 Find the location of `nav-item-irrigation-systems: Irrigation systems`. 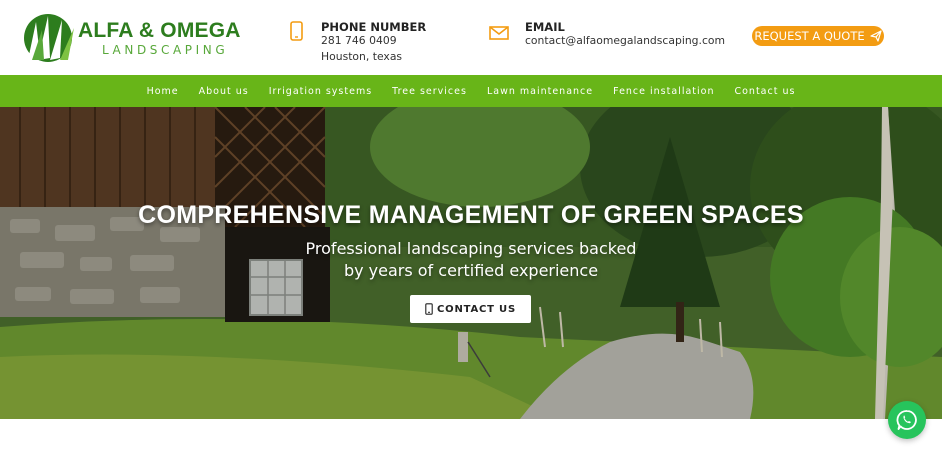

nav-item-irrigation-systems: Irrigation systems is located at coordinates (320, 91).